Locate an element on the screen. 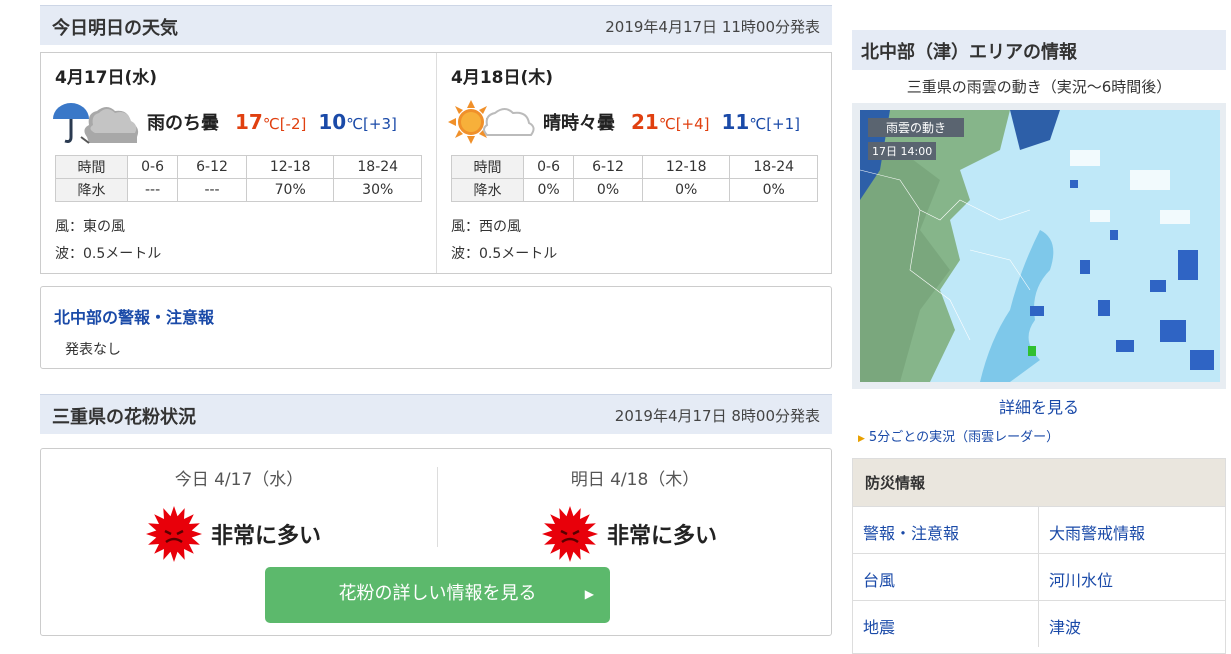 The height and width of the screenshot is (654, 1231). radar-title-label: 雨雲の動き is located at coordinates (916, 127).